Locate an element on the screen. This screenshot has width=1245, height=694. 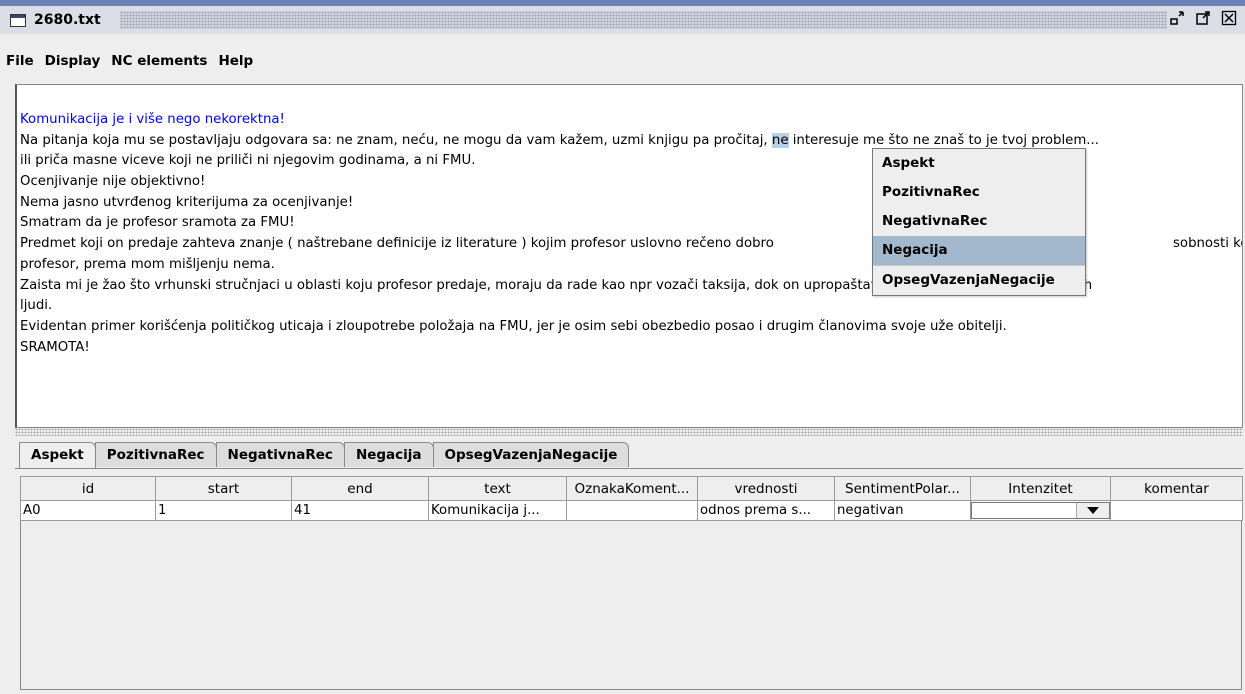
col-header-end: end is located at coordinates (360, 488).